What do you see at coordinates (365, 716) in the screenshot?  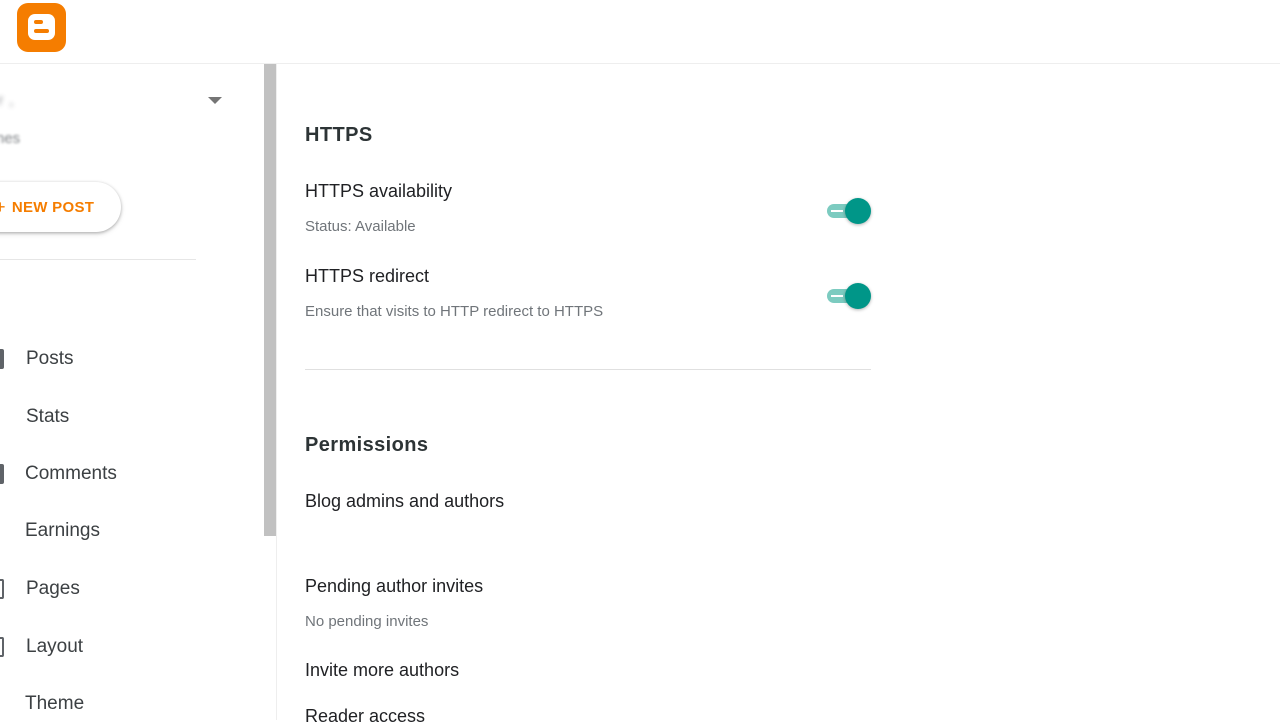 I see `reader-access-title: Reader access` at bounding box center [365, 716].